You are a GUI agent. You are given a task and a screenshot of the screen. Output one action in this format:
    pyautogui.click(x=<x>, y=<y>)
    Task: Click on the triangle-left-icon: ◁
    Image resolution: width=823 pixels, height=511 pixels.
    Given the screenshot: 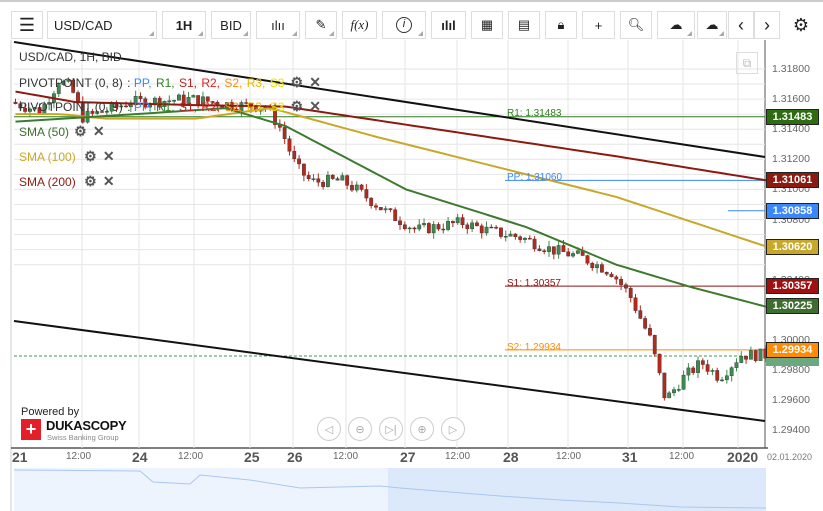 What is the action you would take?
    pyautogui.click(x=329, y=429)
    